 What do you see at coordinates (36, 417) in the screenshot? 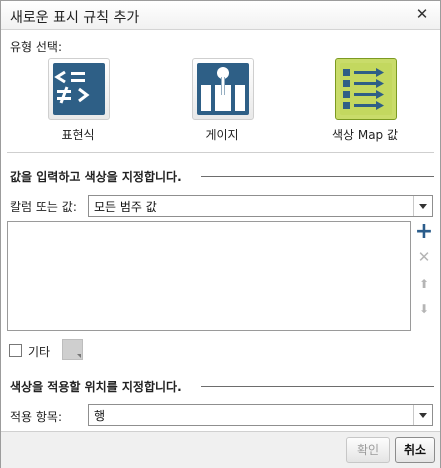
I see `apply-to-label: 적용 항목:` at bounding box center [36, 417].